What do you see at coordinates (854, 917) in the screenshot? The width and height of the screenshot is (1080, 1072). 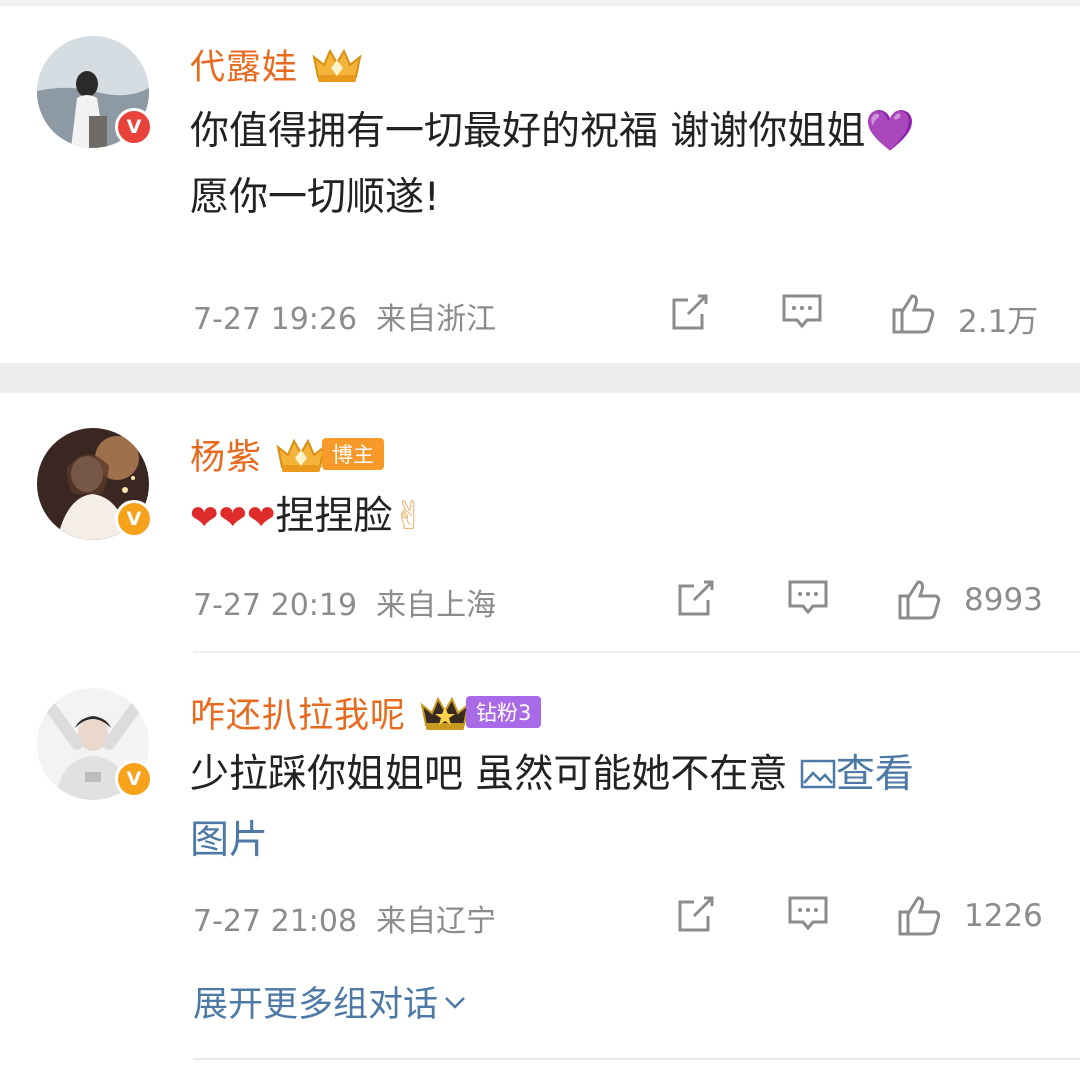 I see `comment-actions: 1226` at bounding box center [854, 917].